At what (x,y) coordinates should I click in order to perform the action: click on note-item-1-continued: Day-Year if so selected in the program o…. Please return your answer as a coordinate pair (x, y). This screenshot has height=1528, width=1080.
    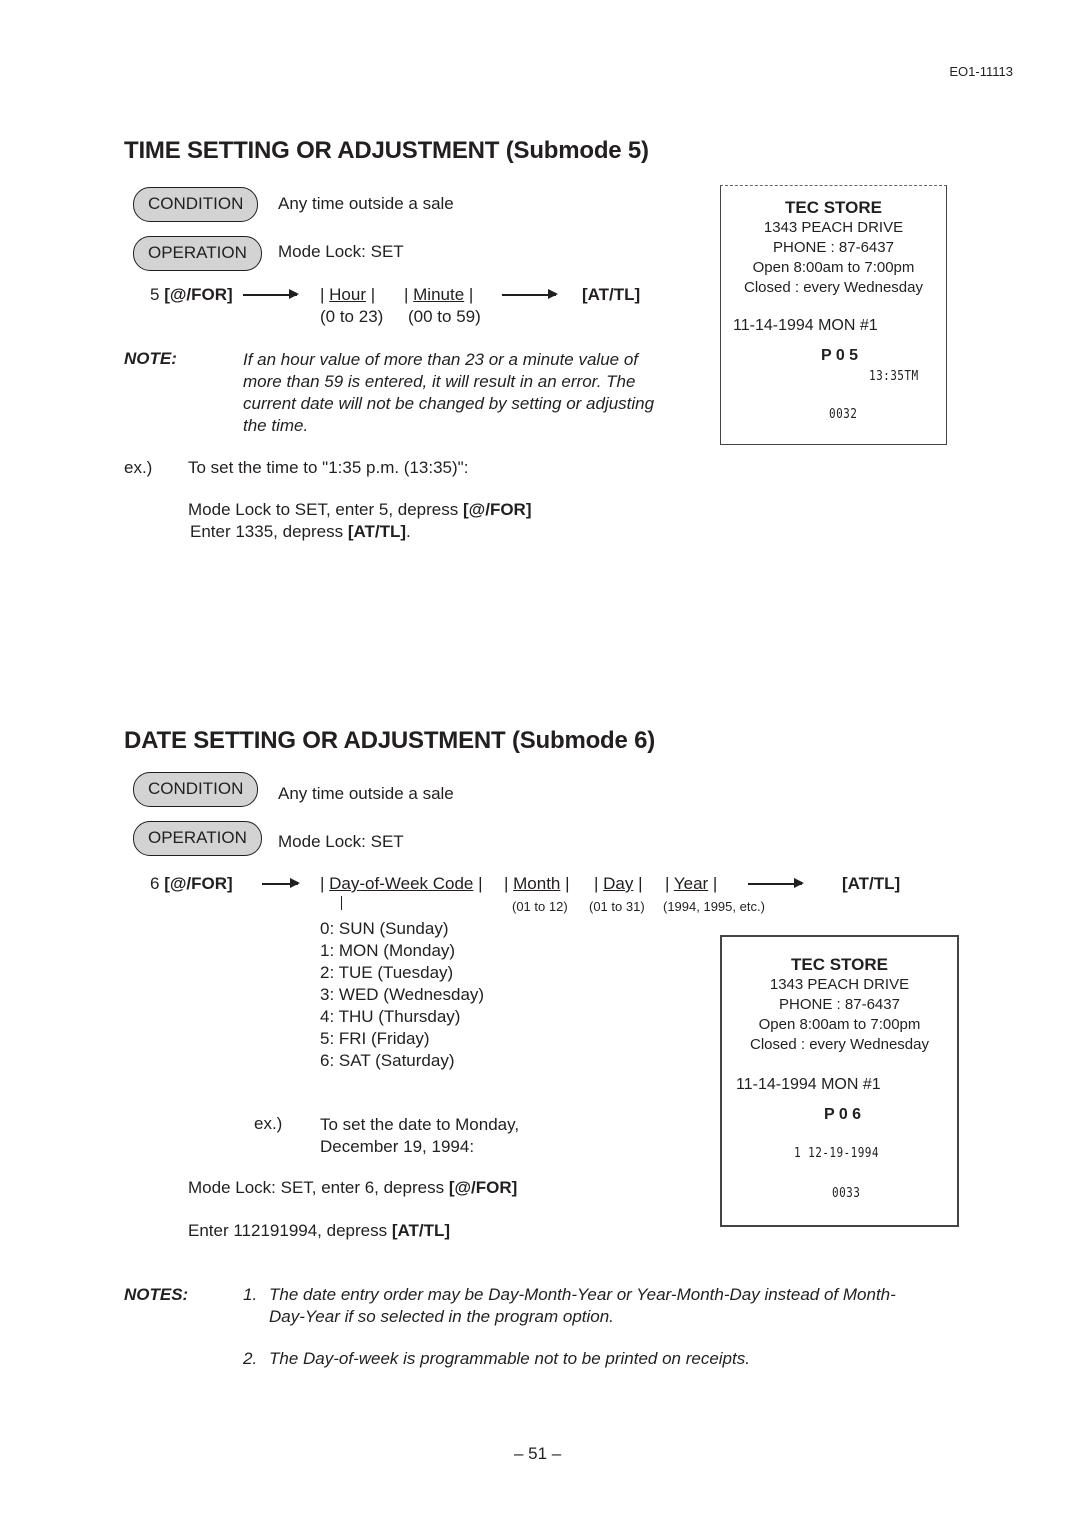
    Looking at the image, I should click on (441, 1316).